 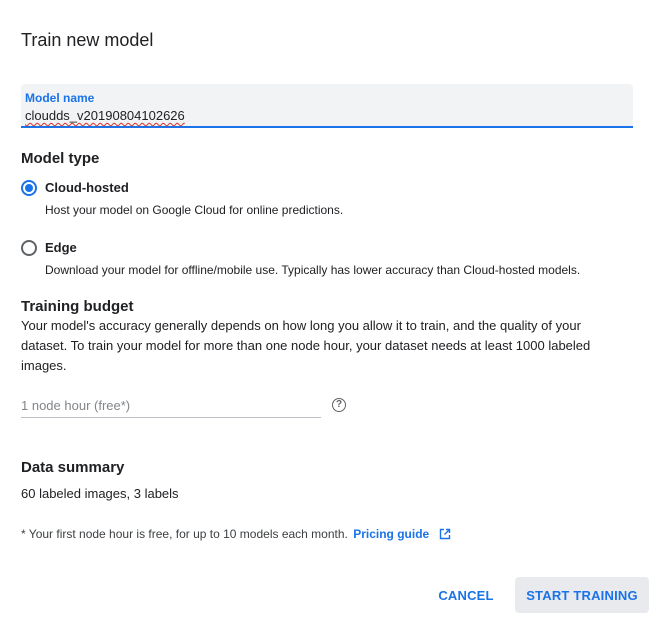 I want to click on pricing-guide-link: Pricing guide, so click(x=401, y=534).